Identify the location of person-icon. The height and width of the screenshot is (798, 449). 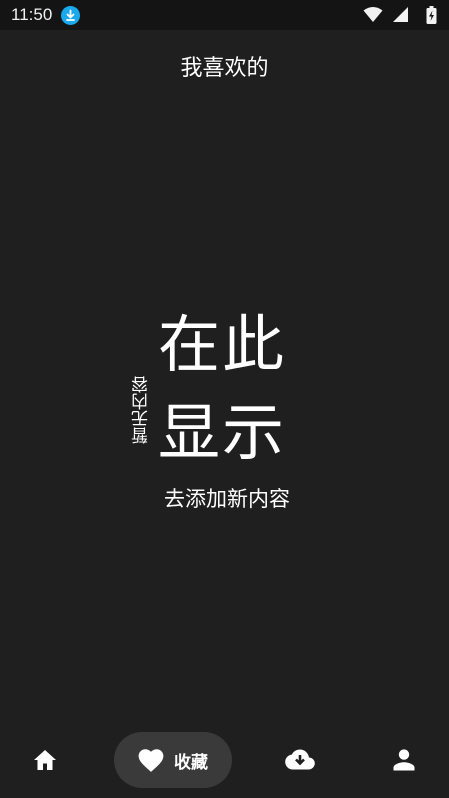
(404, 760).